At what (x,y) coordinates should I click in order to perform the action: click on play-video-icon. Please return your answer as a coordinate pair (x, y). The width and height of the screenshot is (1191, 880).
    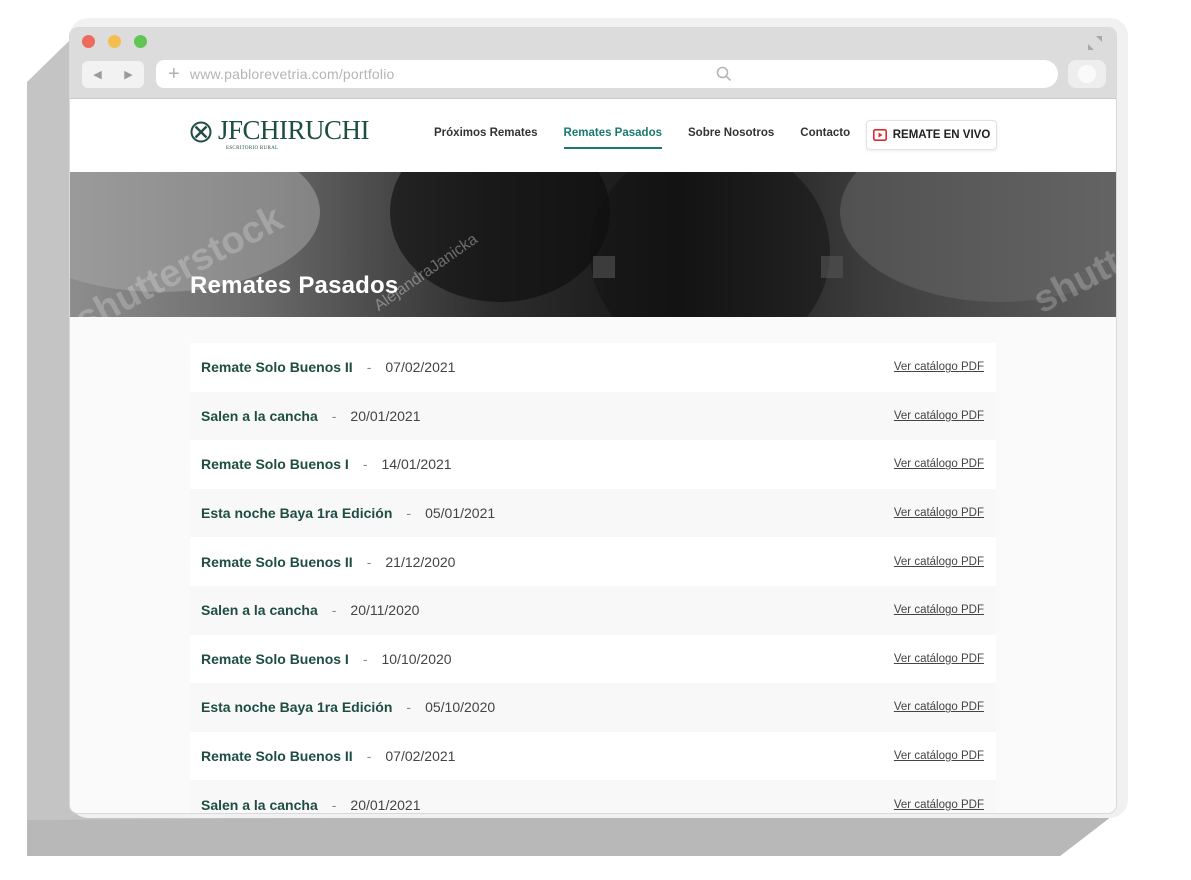
    Looking at the image, I should click on (879, 135).